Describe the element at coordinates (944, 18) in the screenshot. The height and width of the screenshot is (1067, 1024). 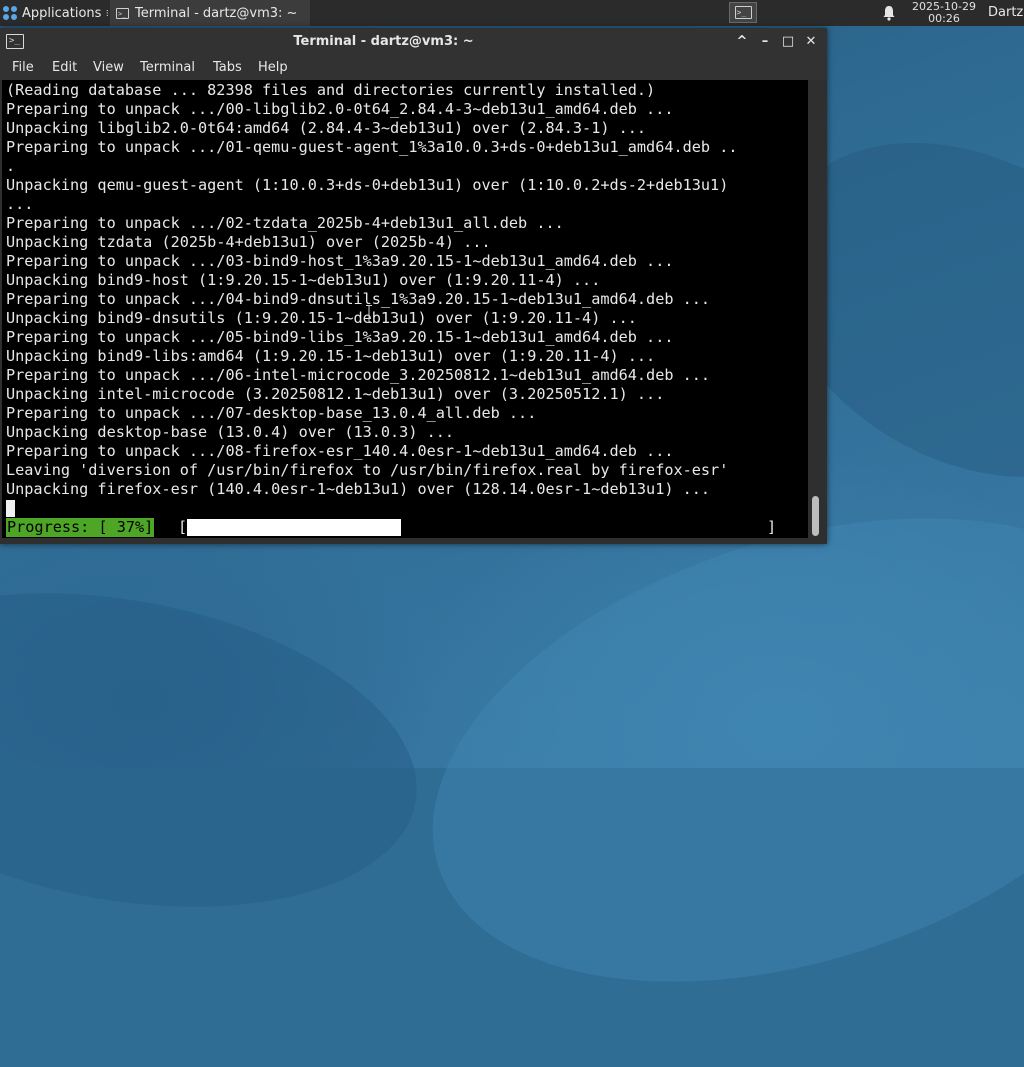
I see `clock-time: 00:26` at that location.